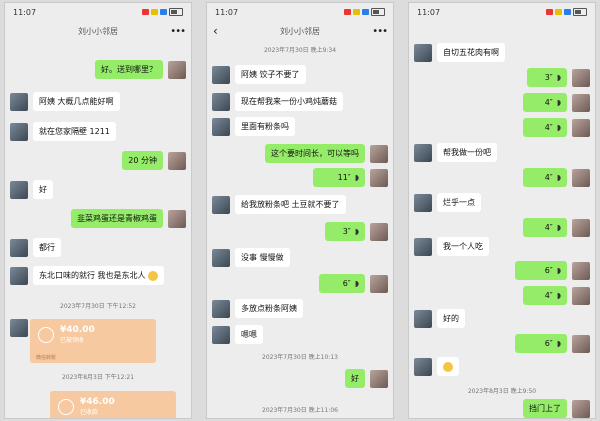  Describe the element at coordinates (215, 31) in the screenshot. I see `back-icon: ‹` at that location.